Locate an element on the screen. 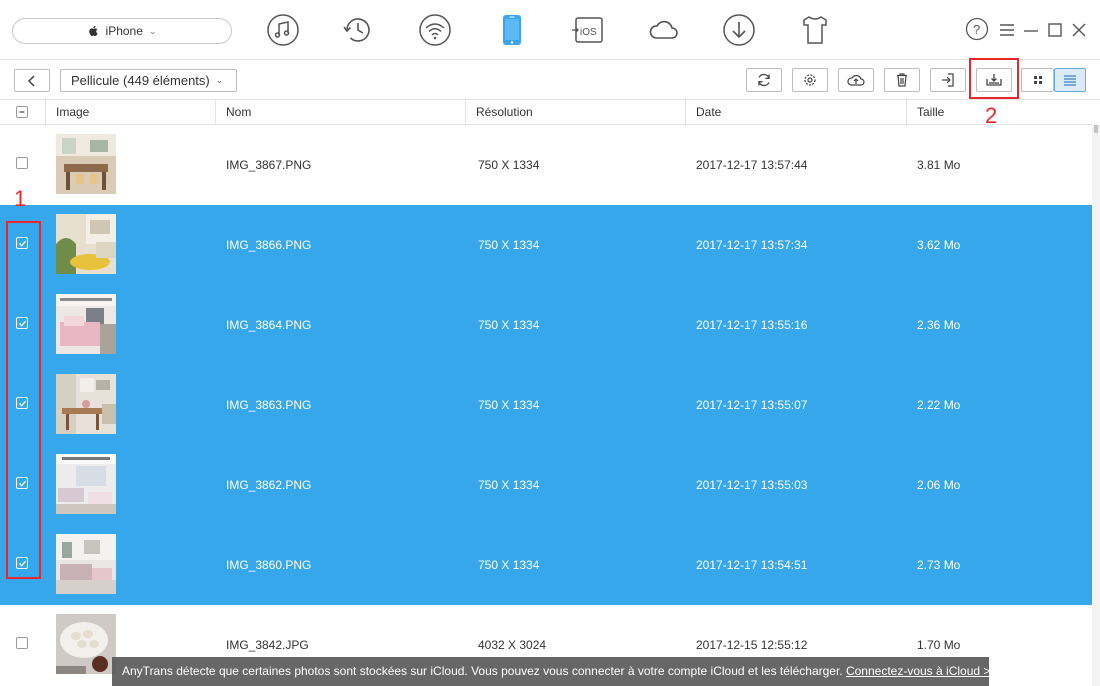  ios-icon: iOS is located at coordinates (588, 30).